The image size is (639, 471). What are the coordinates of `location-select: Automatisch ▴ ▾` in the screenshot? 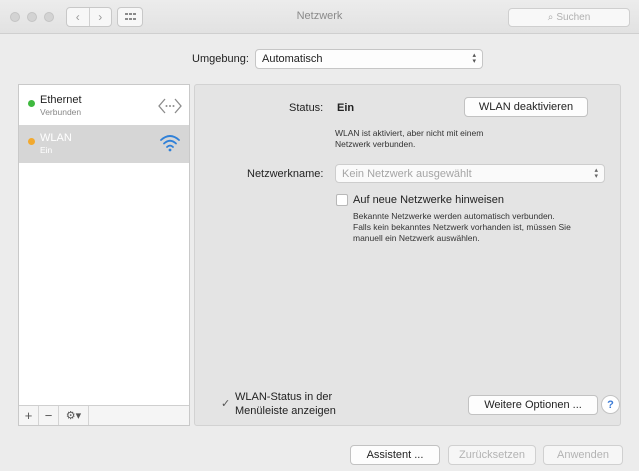 It's located at (369, 59).